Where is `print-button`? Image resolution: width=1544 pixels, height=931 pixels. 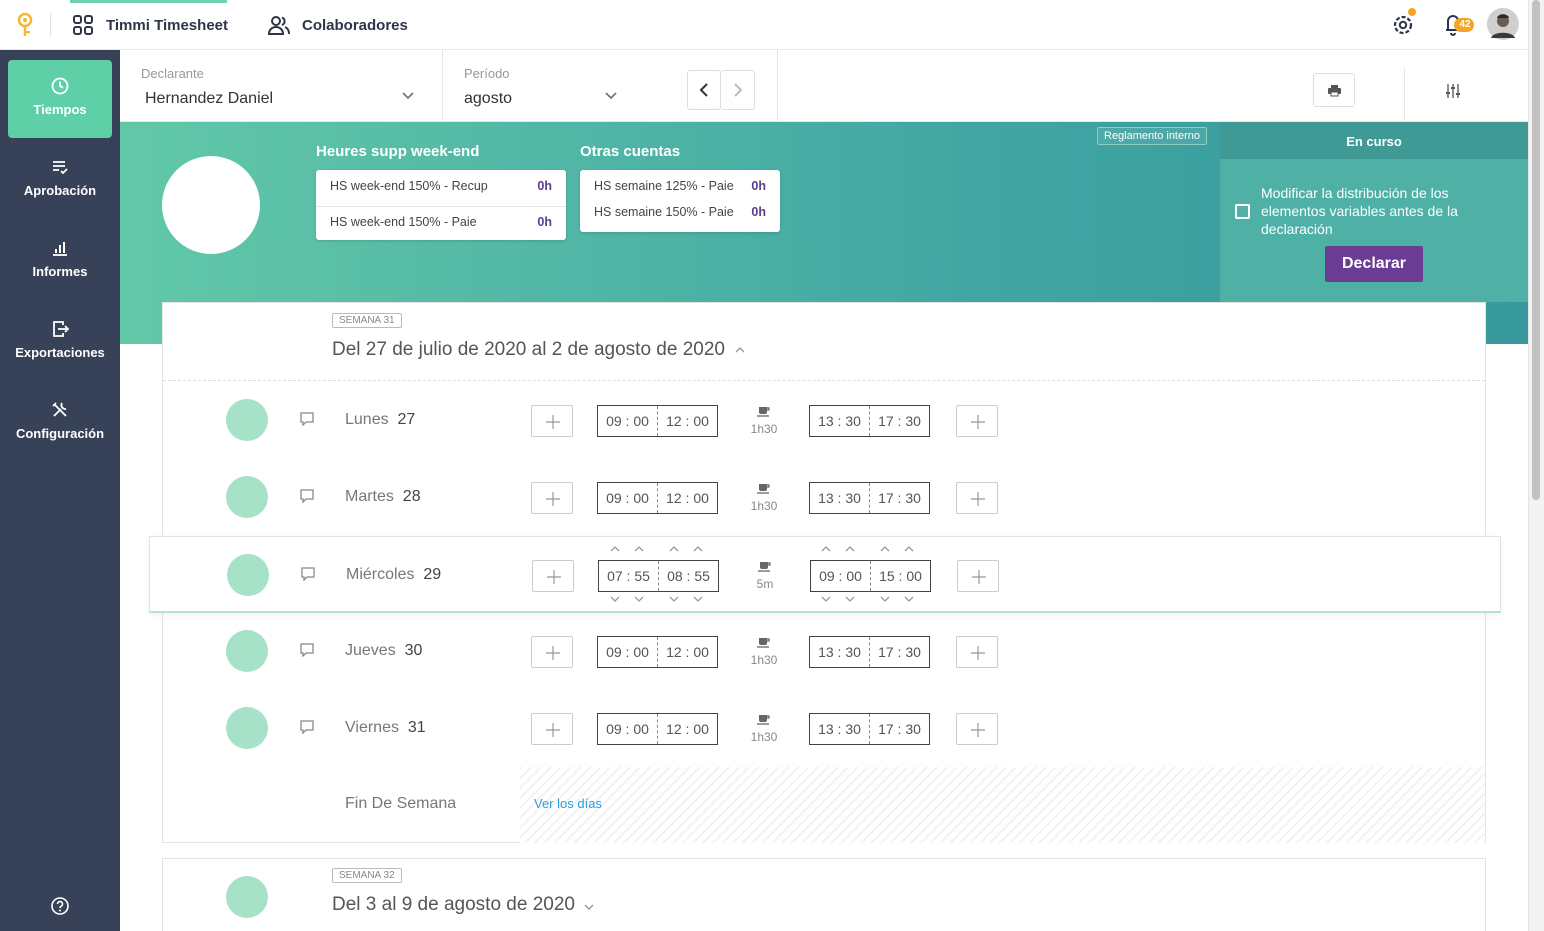
print-button is located at coordinates (1334, 90).